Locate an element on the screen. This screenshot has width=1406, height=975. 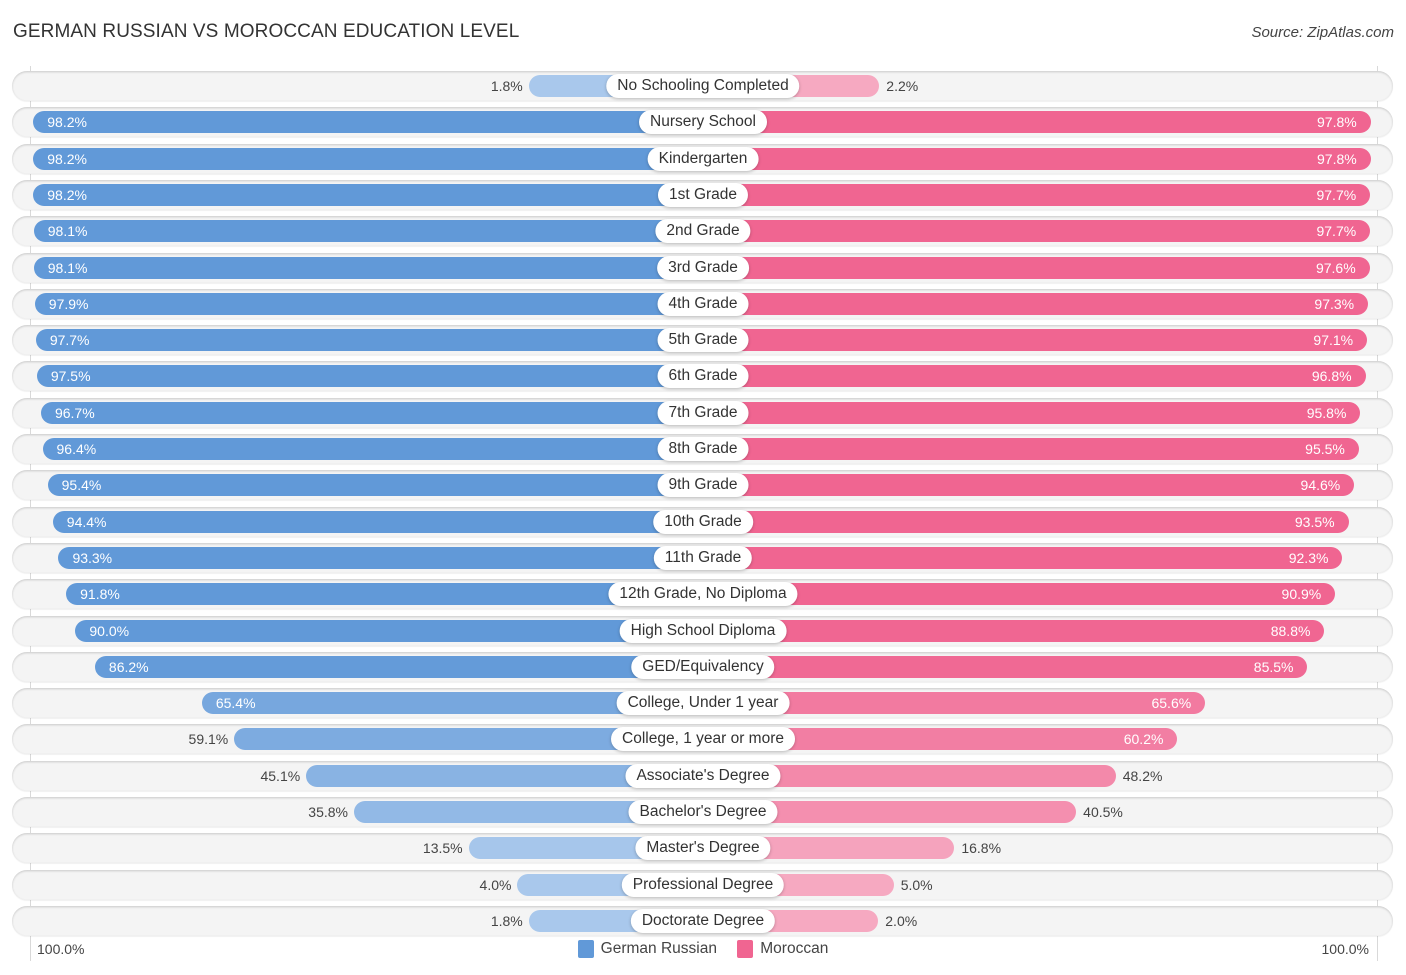
legend: German Russian Moroccan is located at coordinates (703, 951).